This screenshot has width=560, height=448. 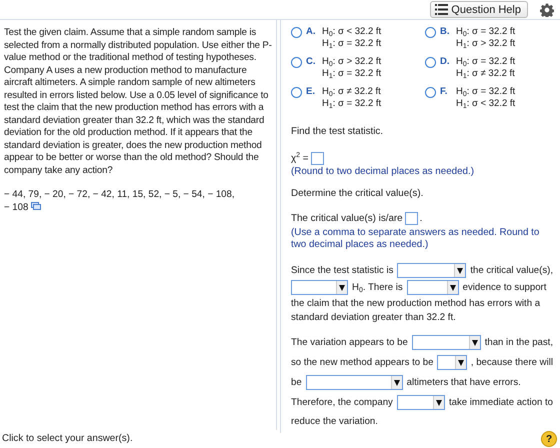 I want to click on sentence-text: so the new method appears to be, so click(x=362, y=362).